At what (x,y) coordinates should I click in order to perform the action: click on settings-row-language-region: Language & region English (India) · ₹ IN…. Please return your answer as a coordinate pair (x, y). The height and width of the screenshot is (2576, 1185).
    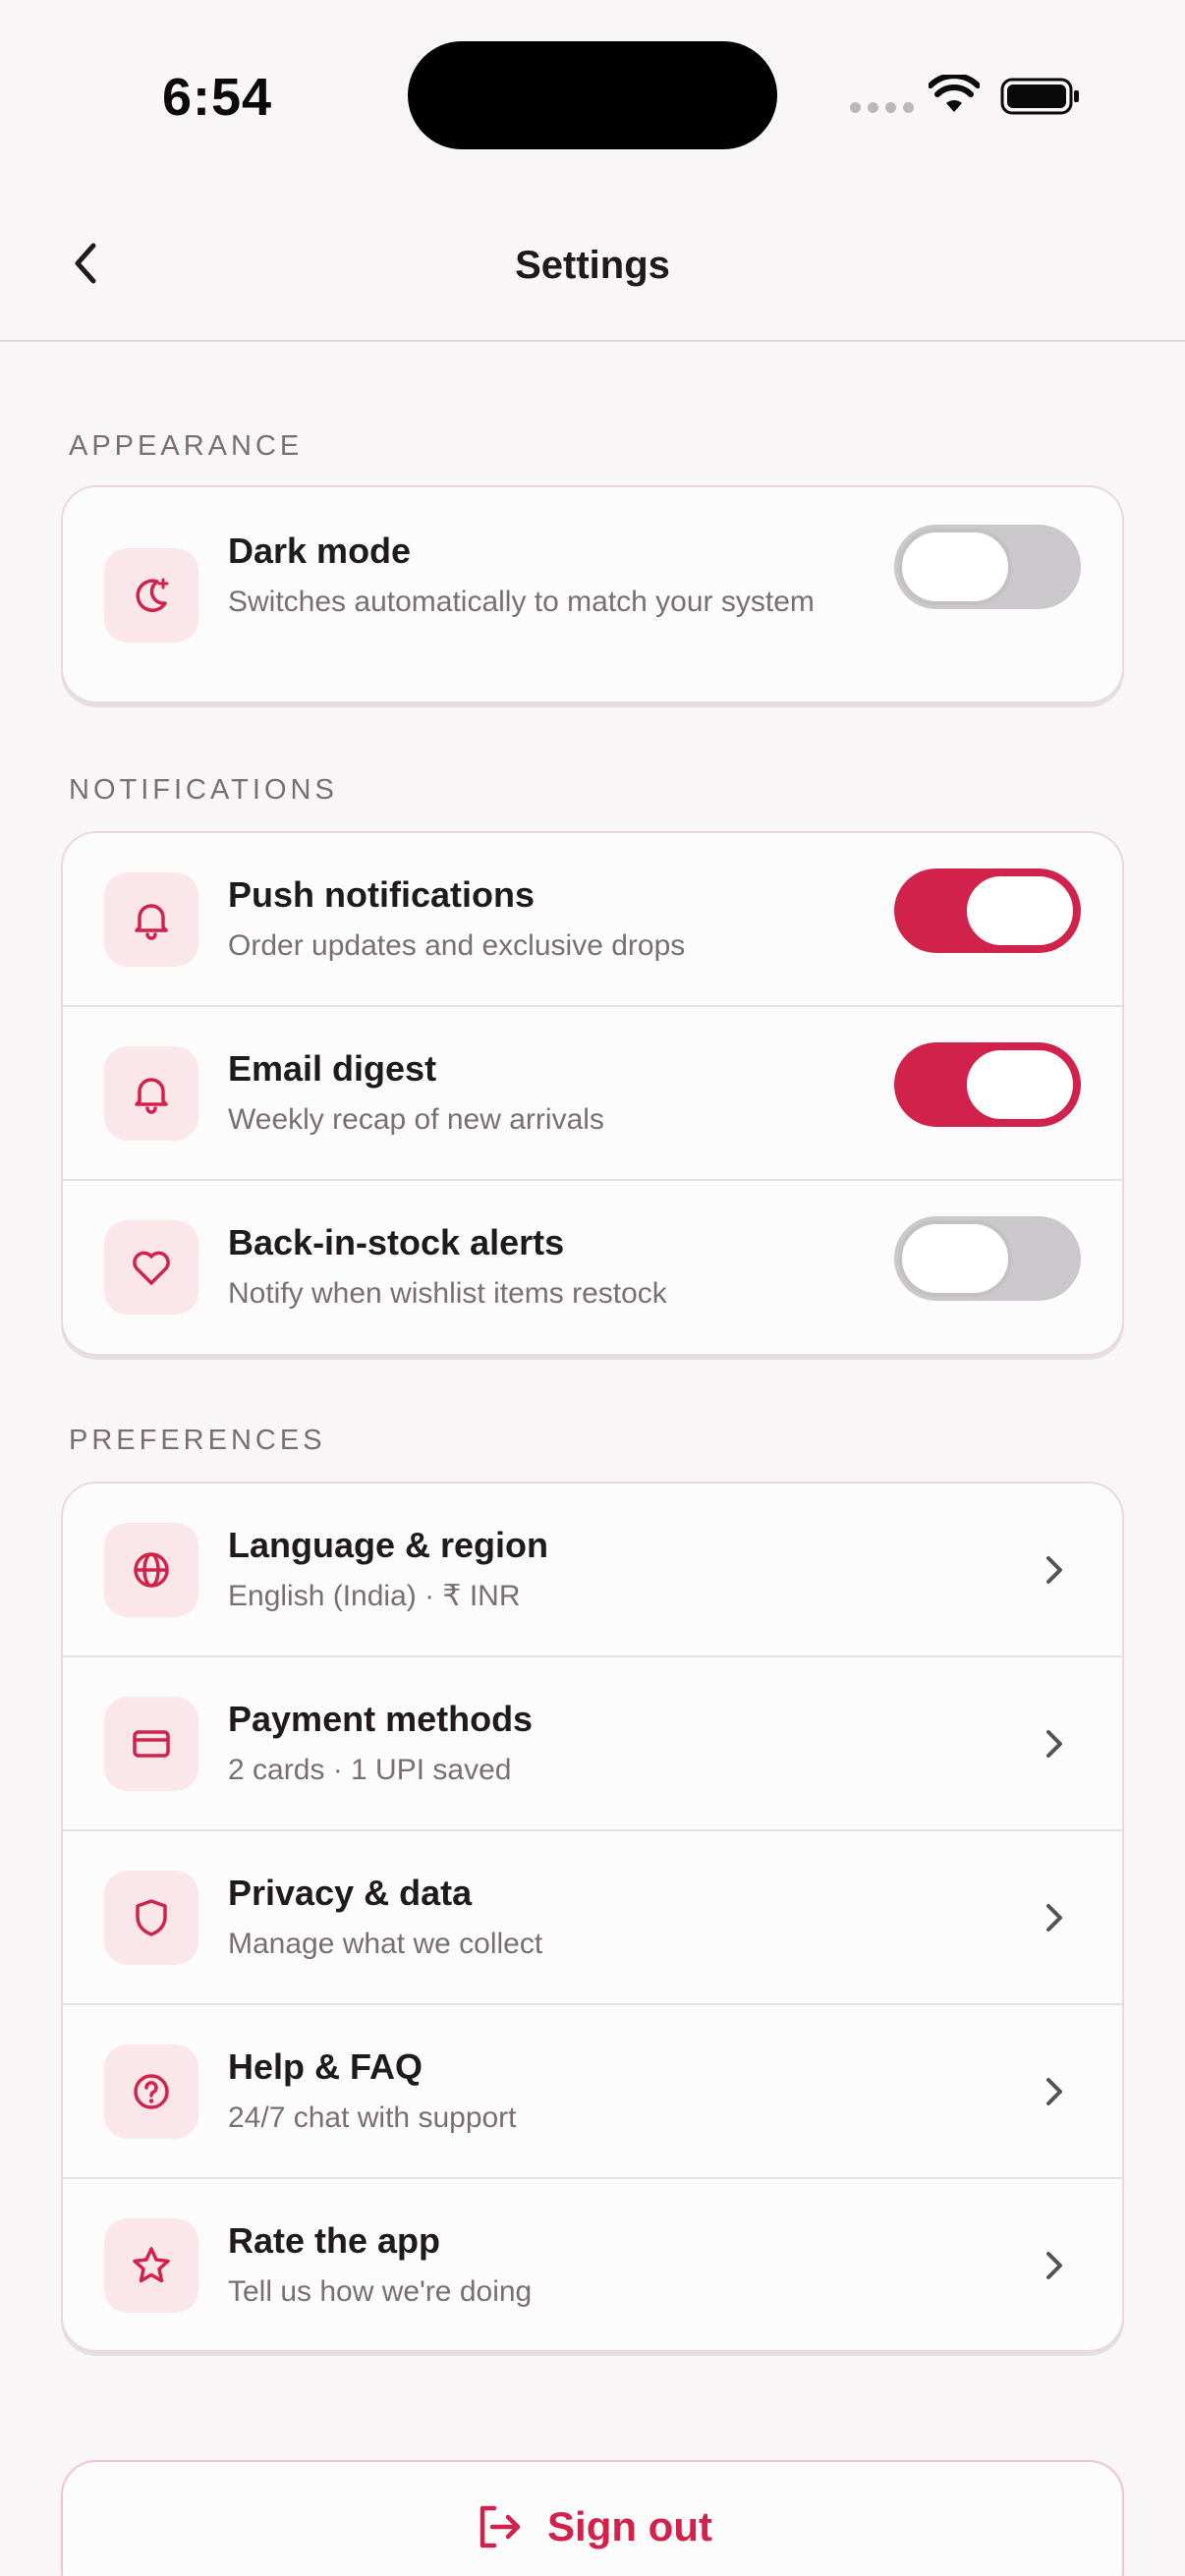
    Looking at the image, I should click on (592, 1570).